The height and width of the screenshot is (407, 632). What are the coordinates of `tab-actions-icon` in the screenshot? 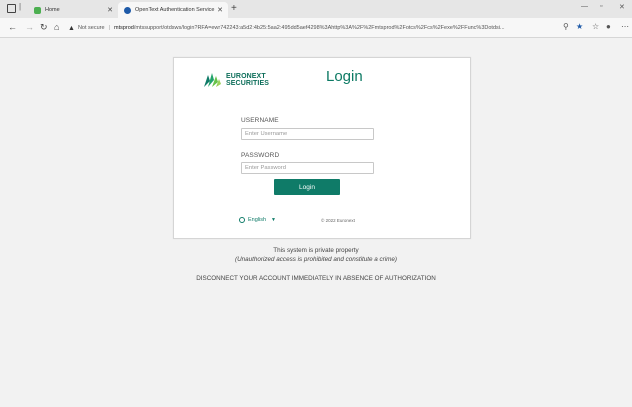 It's located at (11, 8).